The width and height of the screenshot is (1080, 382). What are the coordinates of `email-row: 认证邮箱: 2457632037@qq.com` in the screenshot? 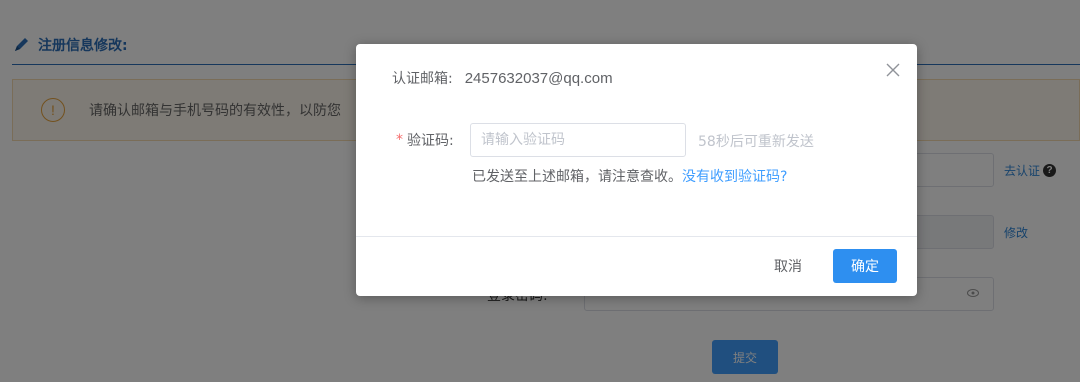 It's located at (502, 78).